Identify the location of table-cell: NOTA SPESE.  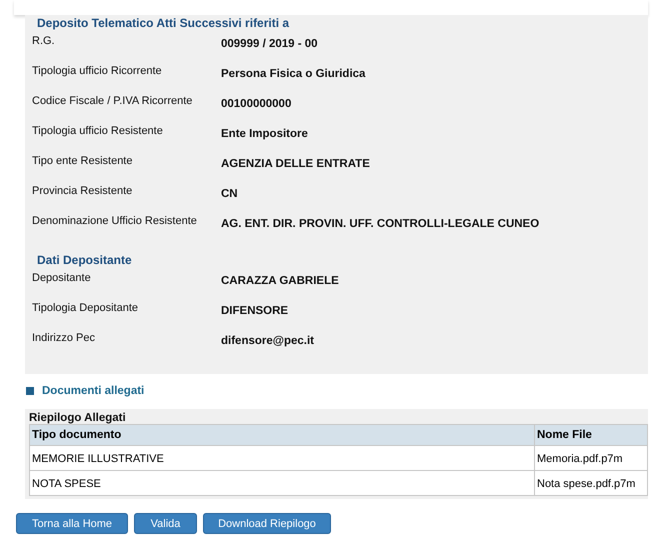
(282, 483).